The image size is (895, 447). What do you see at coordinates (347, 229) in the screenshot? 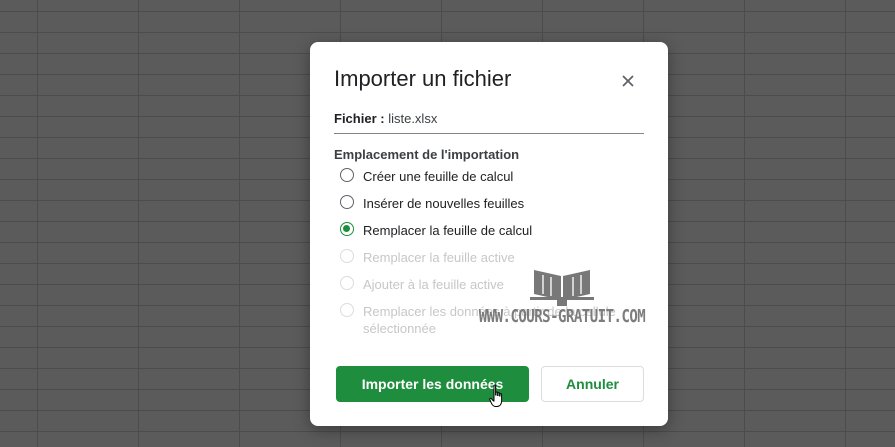
I see `radio-replace-spreadsheet` at bounding box center [347, 229].